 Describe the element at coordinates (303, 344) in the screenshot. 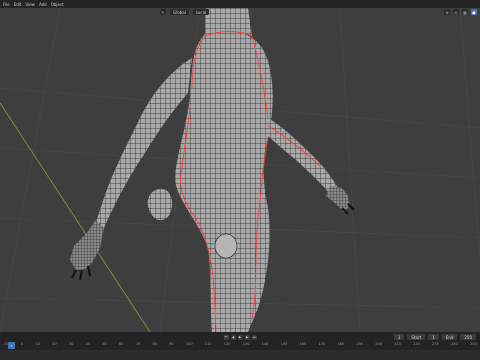

I see `ruler-tick: 160` at that location.